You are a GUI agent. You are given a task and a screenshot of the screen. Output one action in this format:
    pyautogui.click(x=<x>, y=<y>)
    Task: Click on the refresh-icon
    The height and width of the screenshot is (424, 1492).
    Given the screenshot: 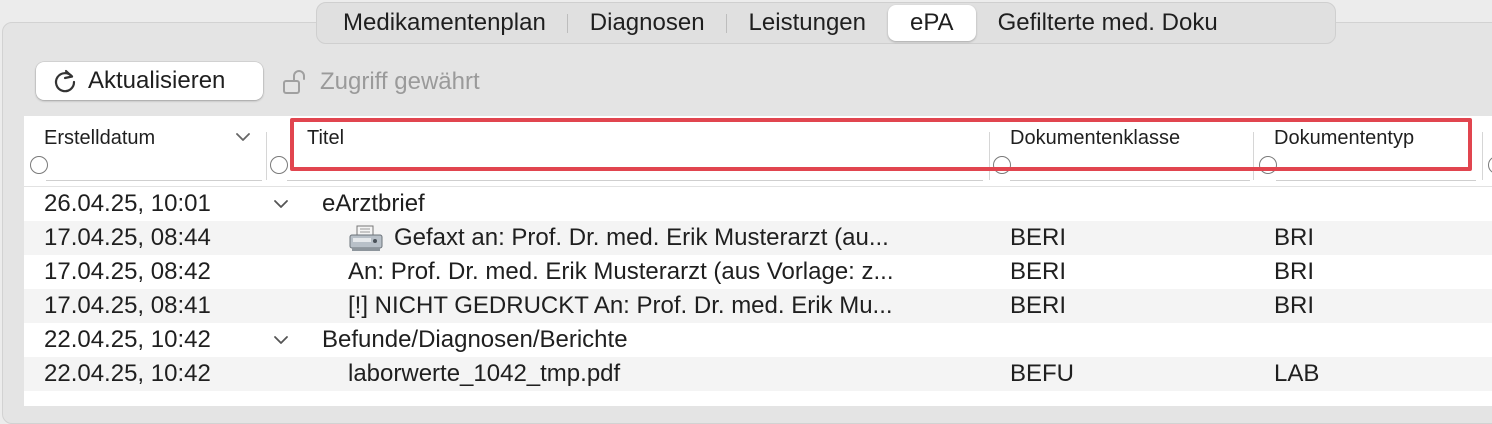 What is the action you would take?
    pyautogui.click(x=65, y=81)
    